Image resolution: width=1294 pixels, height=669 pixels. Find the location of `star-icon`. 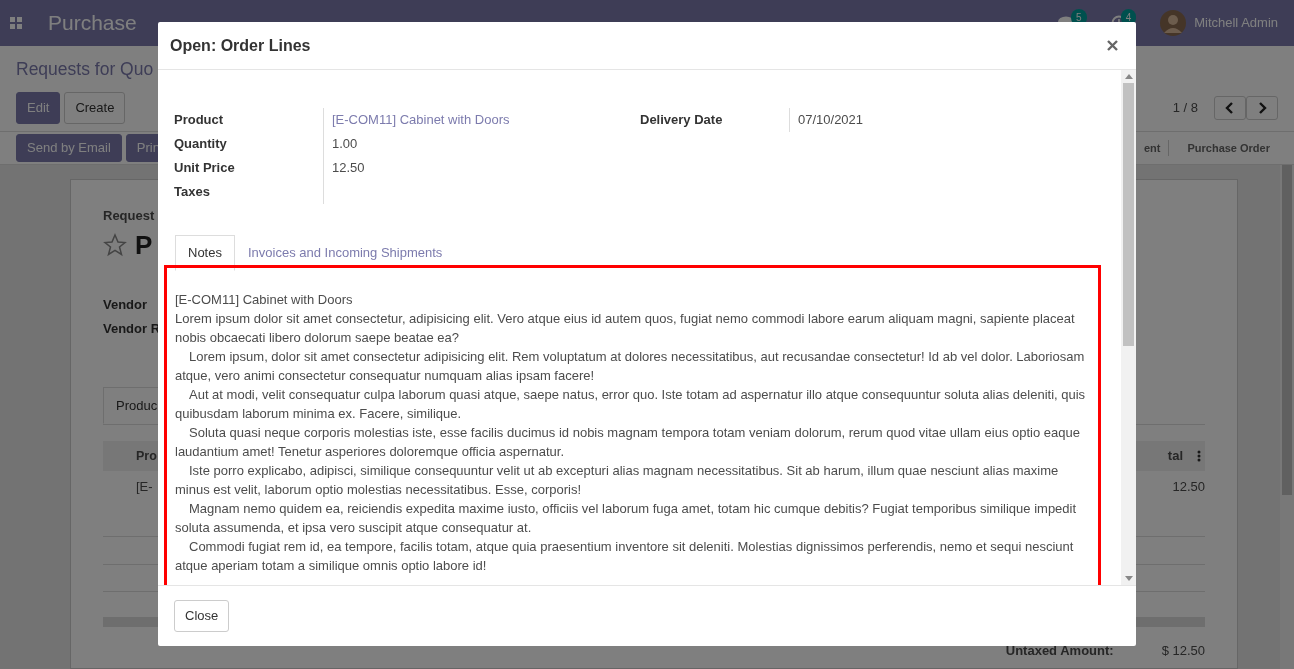

star-icon is located at coordinates (115, 245).